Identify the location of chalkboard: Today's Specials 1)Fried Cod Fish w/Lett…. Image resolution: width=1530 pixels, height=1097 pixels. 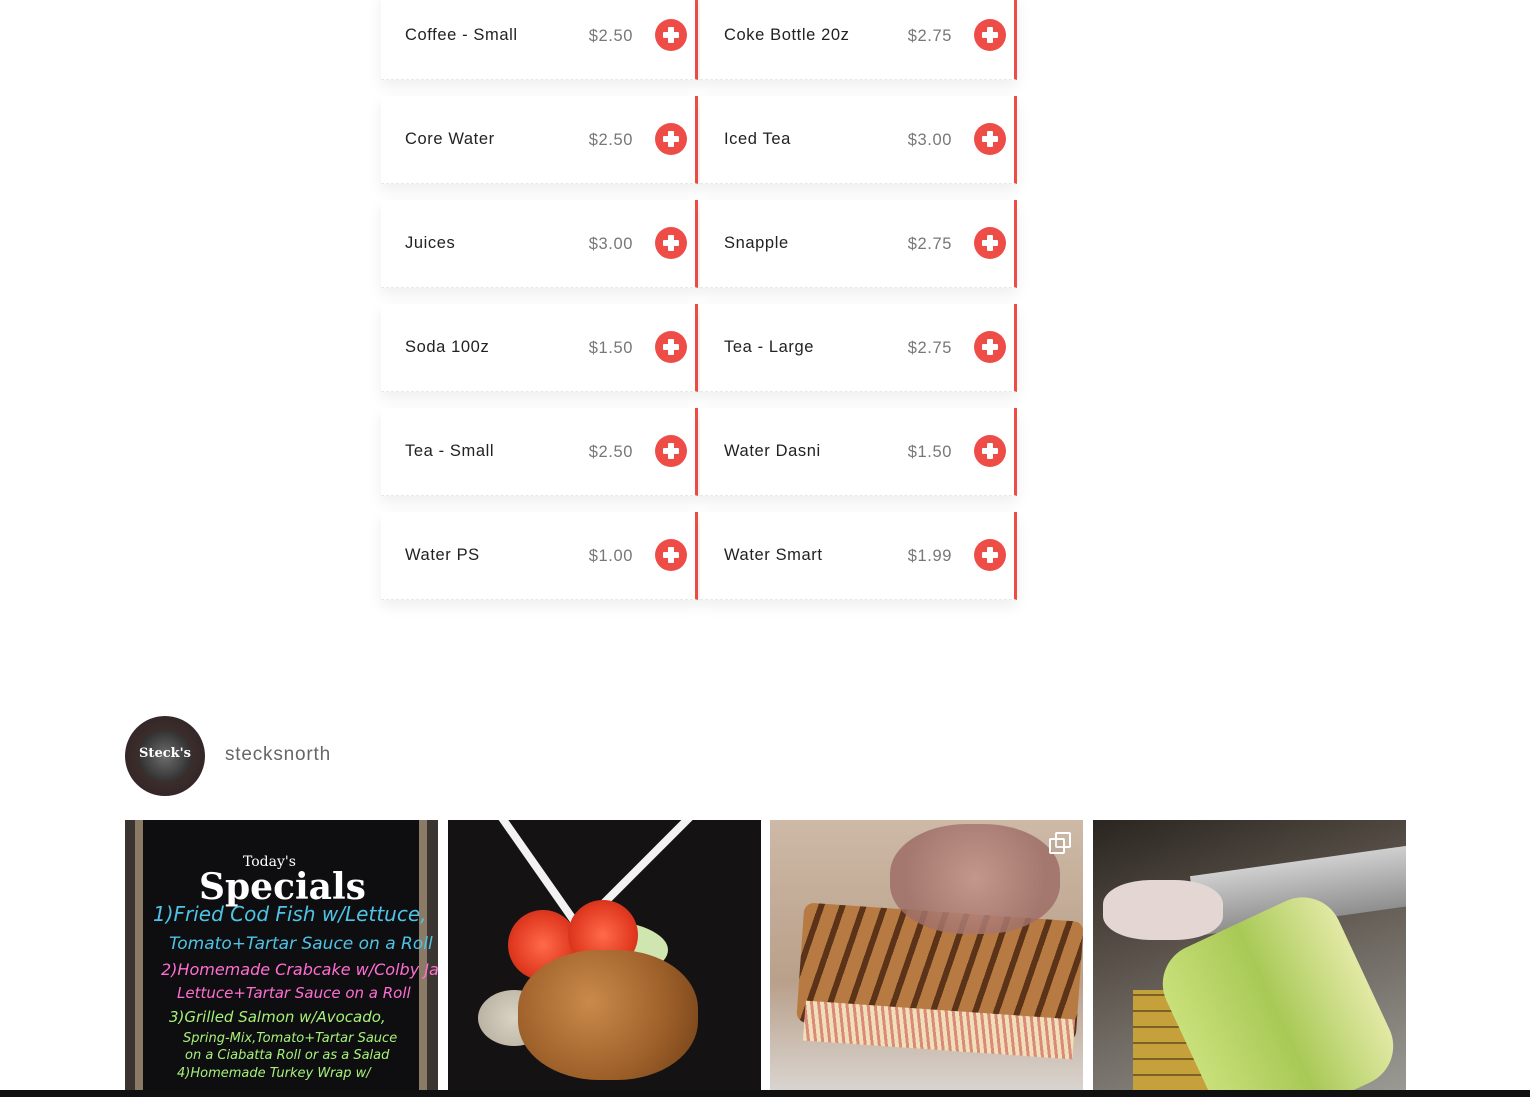
(286, 955).